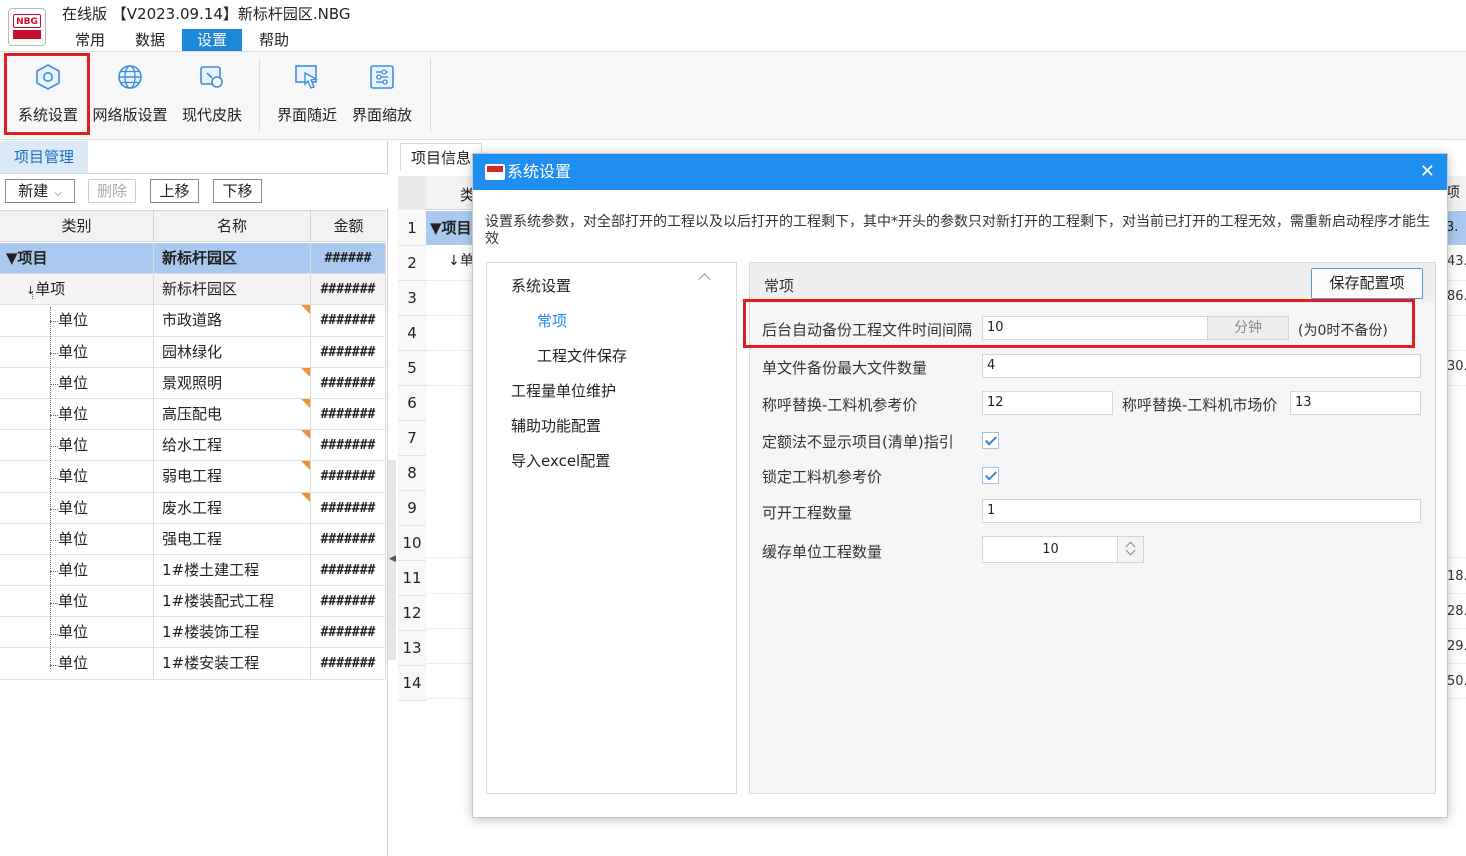  Describe the element at coordinates (212, 40) in the screenshot. I see `menu-settings: 设置` at that location.